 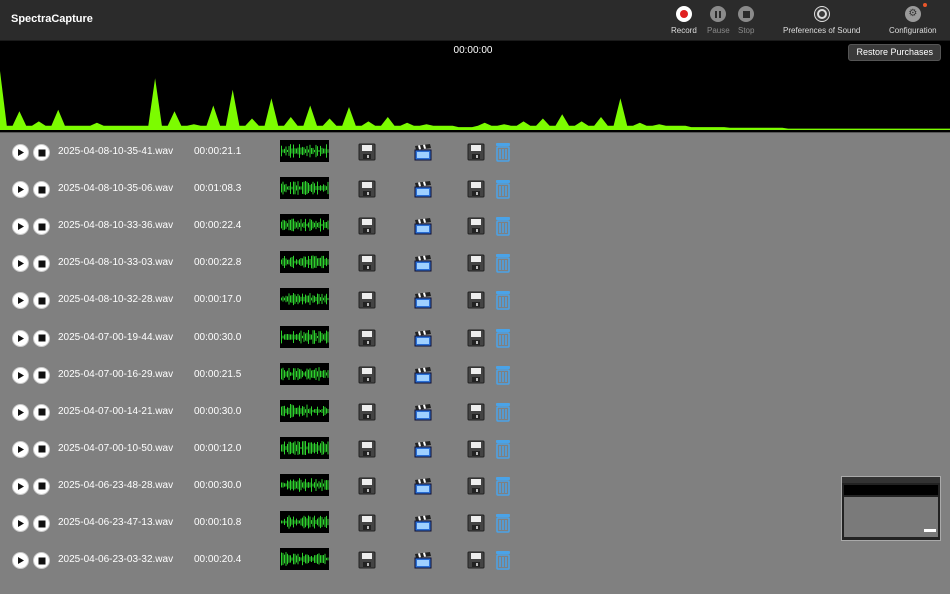 What do you see at coordinates (116, 337) in the screenshot?
I see `recording-filename: 2025-04-07-00-19-44.wav` at bounding box center [116, 337].